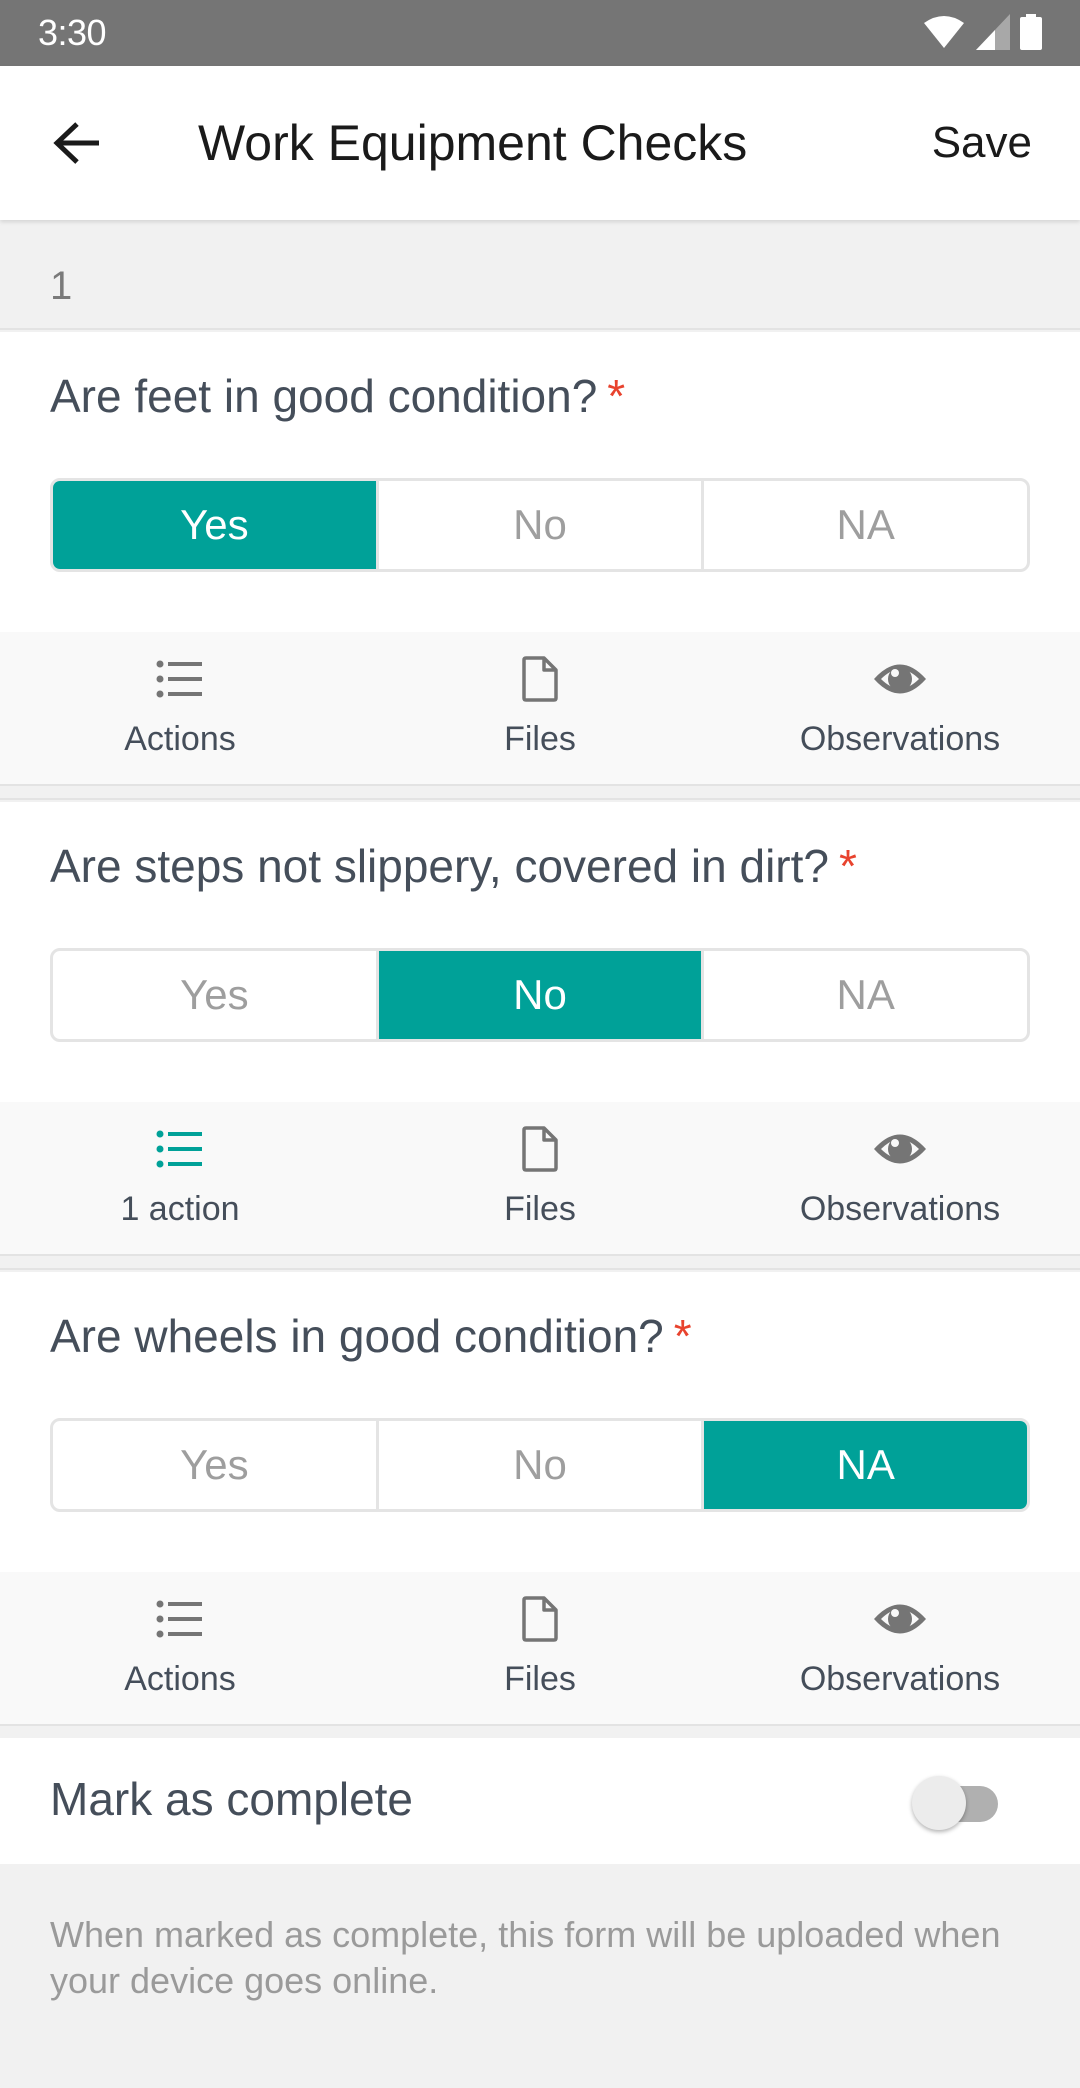  I want to click on mark-complete-row: Mark as complete, so click(540, 1801).